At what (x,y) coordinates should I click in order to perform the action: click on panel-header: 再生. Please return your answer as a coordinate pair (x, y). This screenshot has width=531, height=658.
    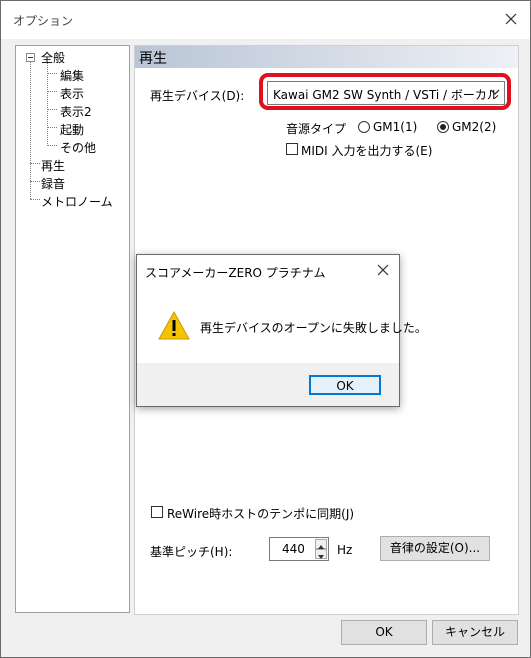
    Looking at the image, I should click on (326, 57).